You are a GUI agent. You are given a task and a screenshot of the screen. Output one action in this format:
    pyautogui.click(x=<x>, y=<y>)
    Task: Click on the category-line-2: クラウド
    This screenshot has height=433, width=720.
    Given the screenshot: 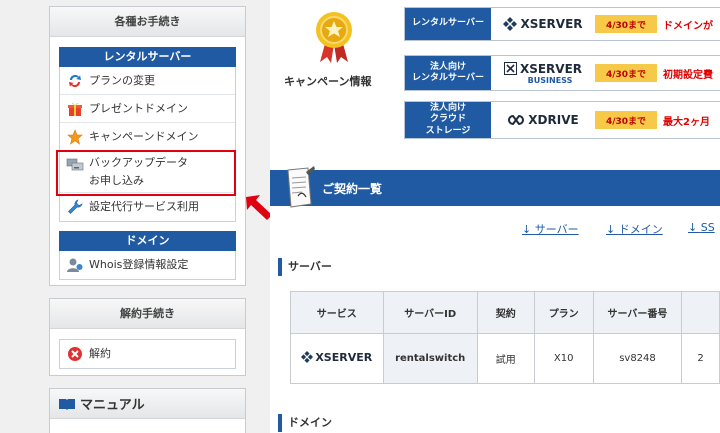 What is the action you would take?
    pyautogui.click(x=447, y=119)
    